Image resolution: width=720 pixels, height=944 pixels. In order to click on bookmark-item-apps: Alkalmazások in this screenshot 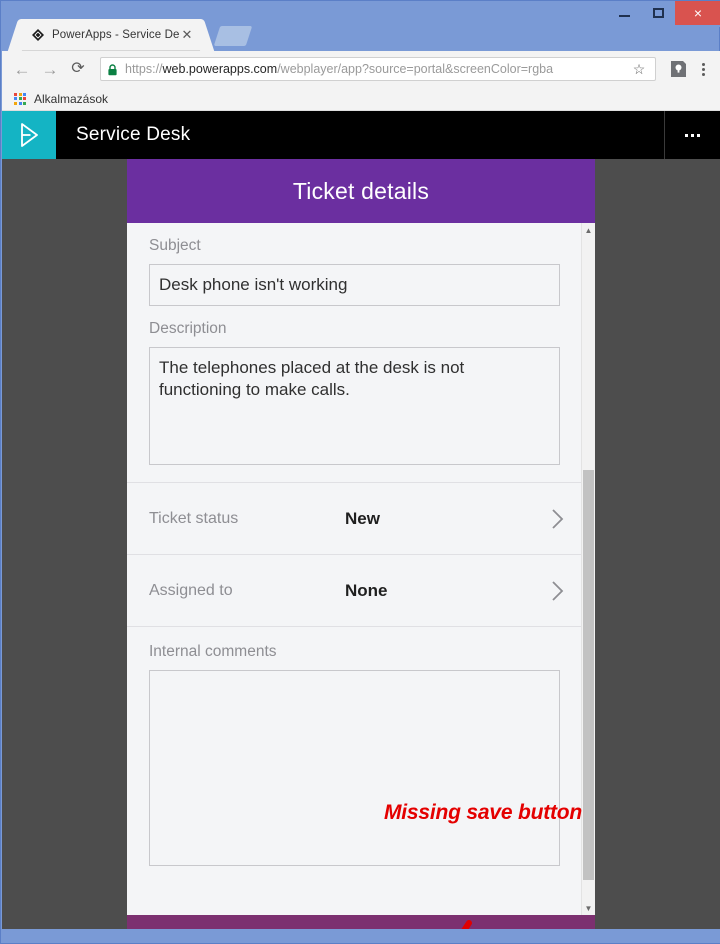, I will do `click(71, 99)`.